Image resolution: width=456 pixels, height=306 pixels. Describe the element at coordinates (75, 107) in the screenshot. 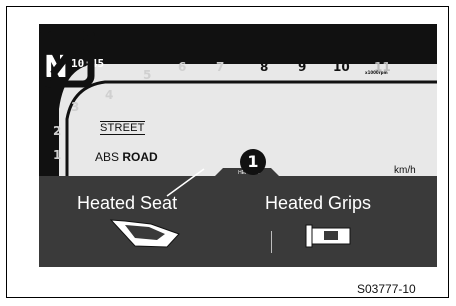

I see `rpm-tick: 3` at that location.